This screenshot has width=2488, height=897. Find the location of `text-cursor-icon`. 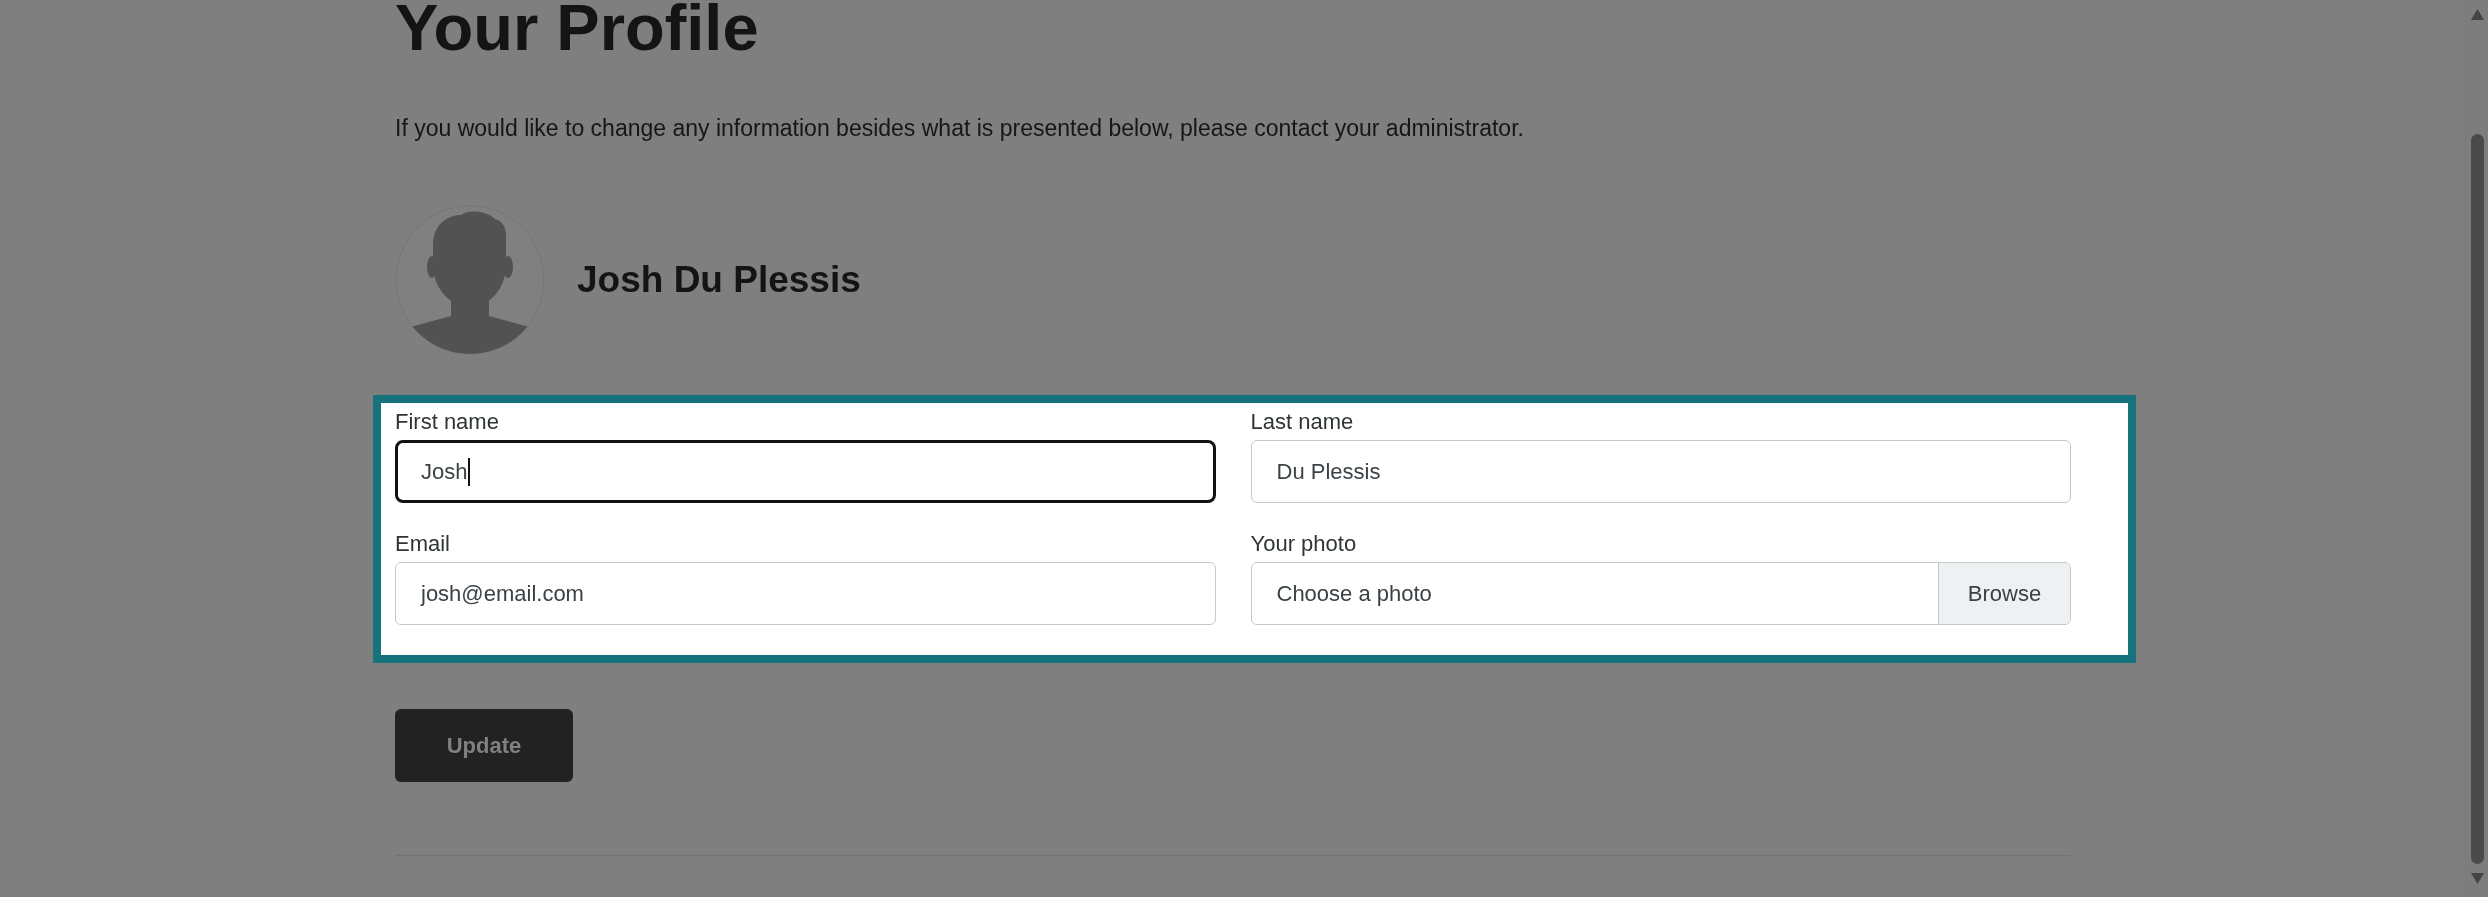

text-cursor-icon is located at coordinates (469, 471).